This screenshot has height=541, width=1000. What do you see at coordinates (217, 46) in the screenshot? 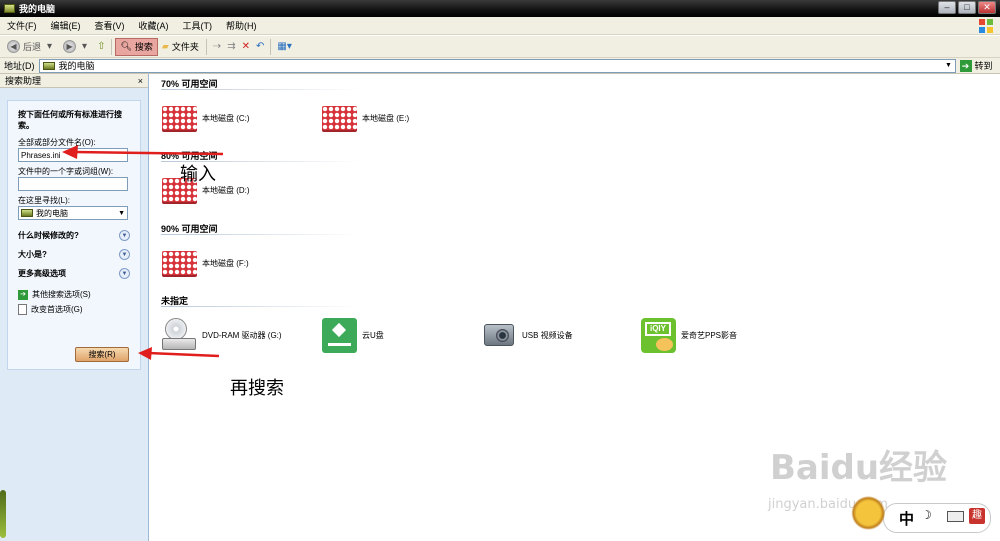
I see `move-to-icon: ⇢` at bounding box center [217, 46].